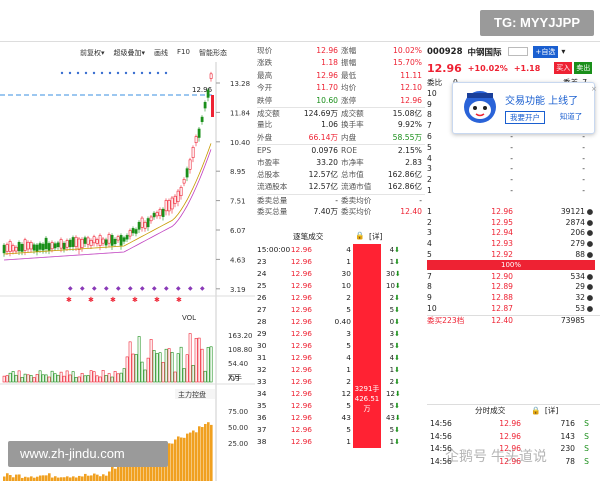 This screenshot has height=483, width=600. I want to click on search-input, so click(517, 51).